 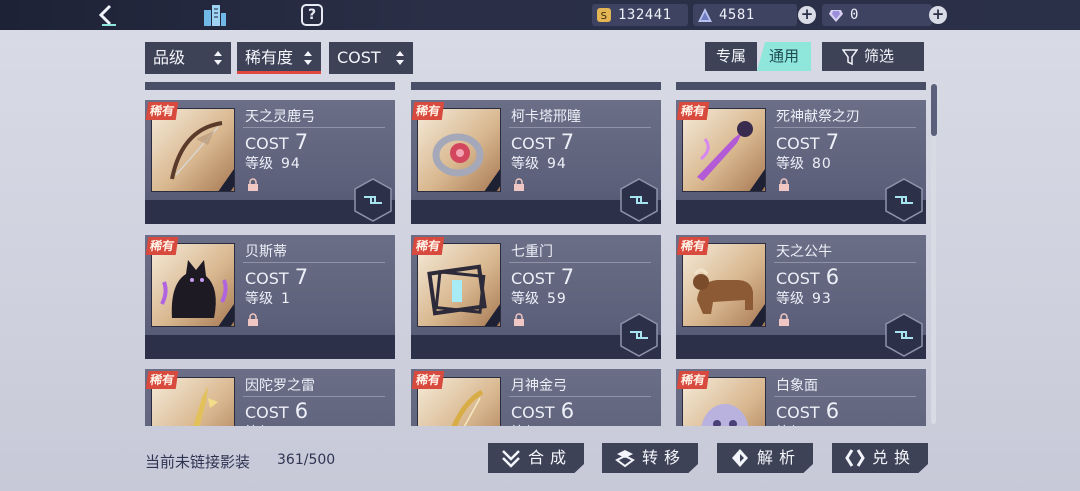 What do you see at coordinates (458, 155) in the screenshot?
I see `ring-icon` at bounding box center [458, 155].